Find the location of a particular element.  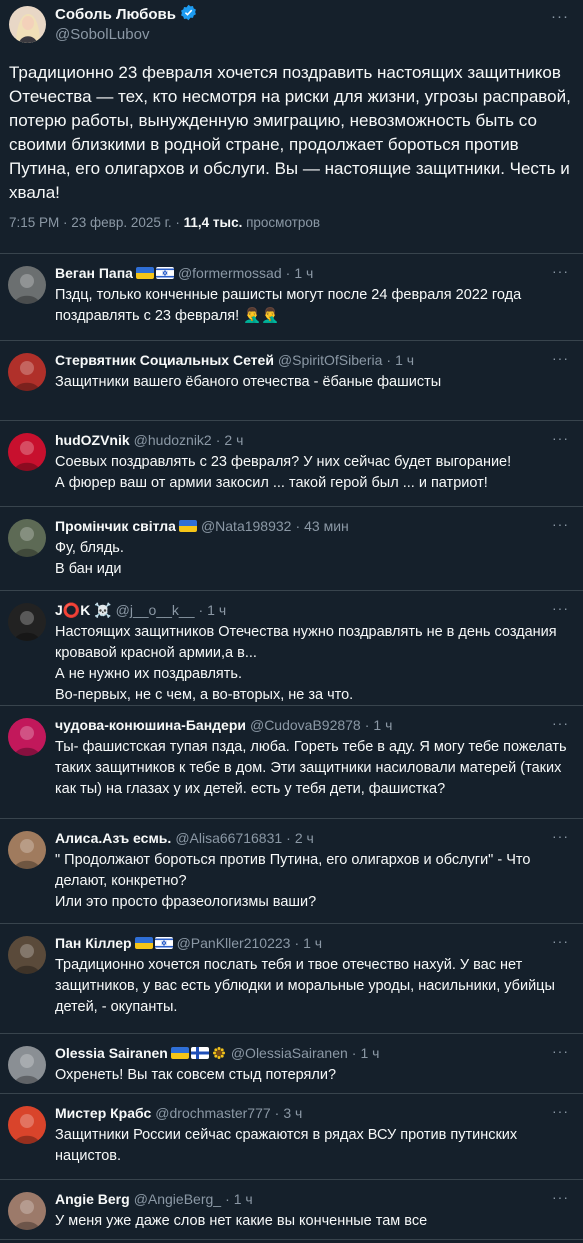

verified-badge-icon is located at coordinates (188, 15).